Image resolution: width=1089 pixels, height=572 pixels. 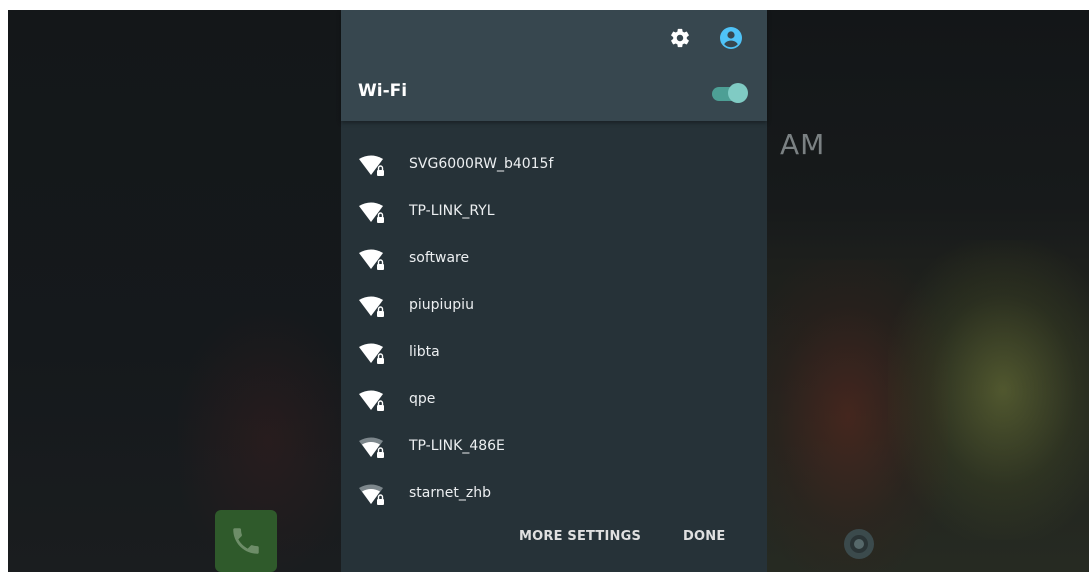 I want to click on wifi-network-item: qpe, so click(x=554, y=401).